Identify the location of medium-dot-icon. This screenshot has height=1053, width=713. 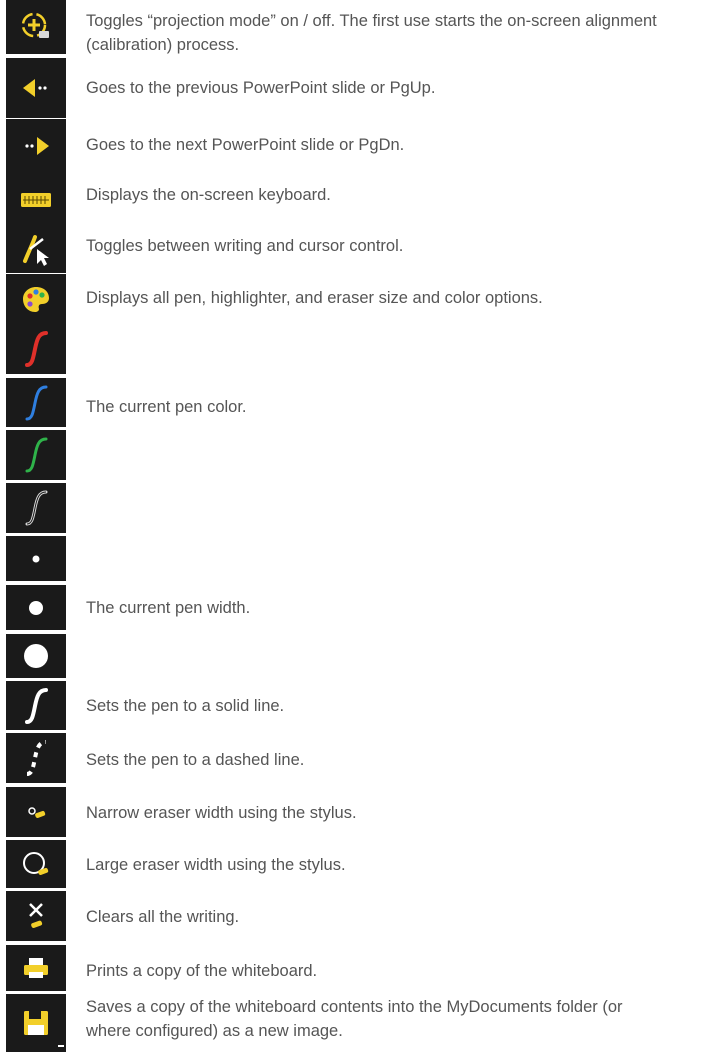
(36, 607).